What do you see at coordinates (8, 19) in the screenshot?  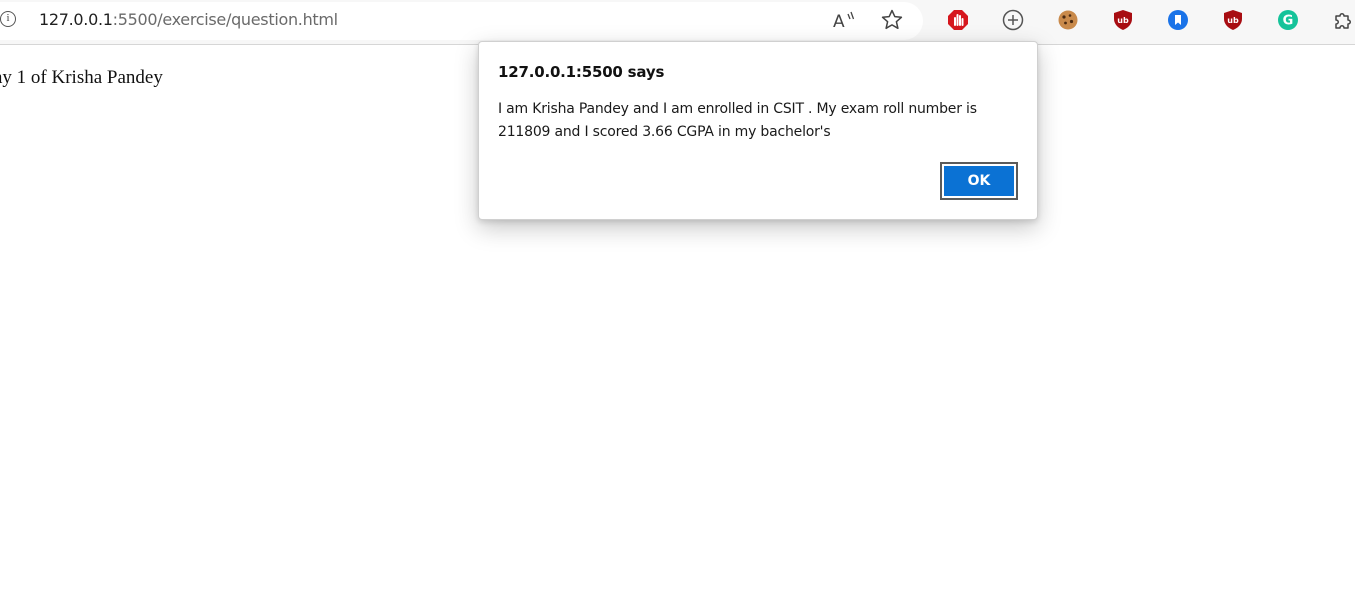 I see `info-icon: i` at bounding box center [8, 19].